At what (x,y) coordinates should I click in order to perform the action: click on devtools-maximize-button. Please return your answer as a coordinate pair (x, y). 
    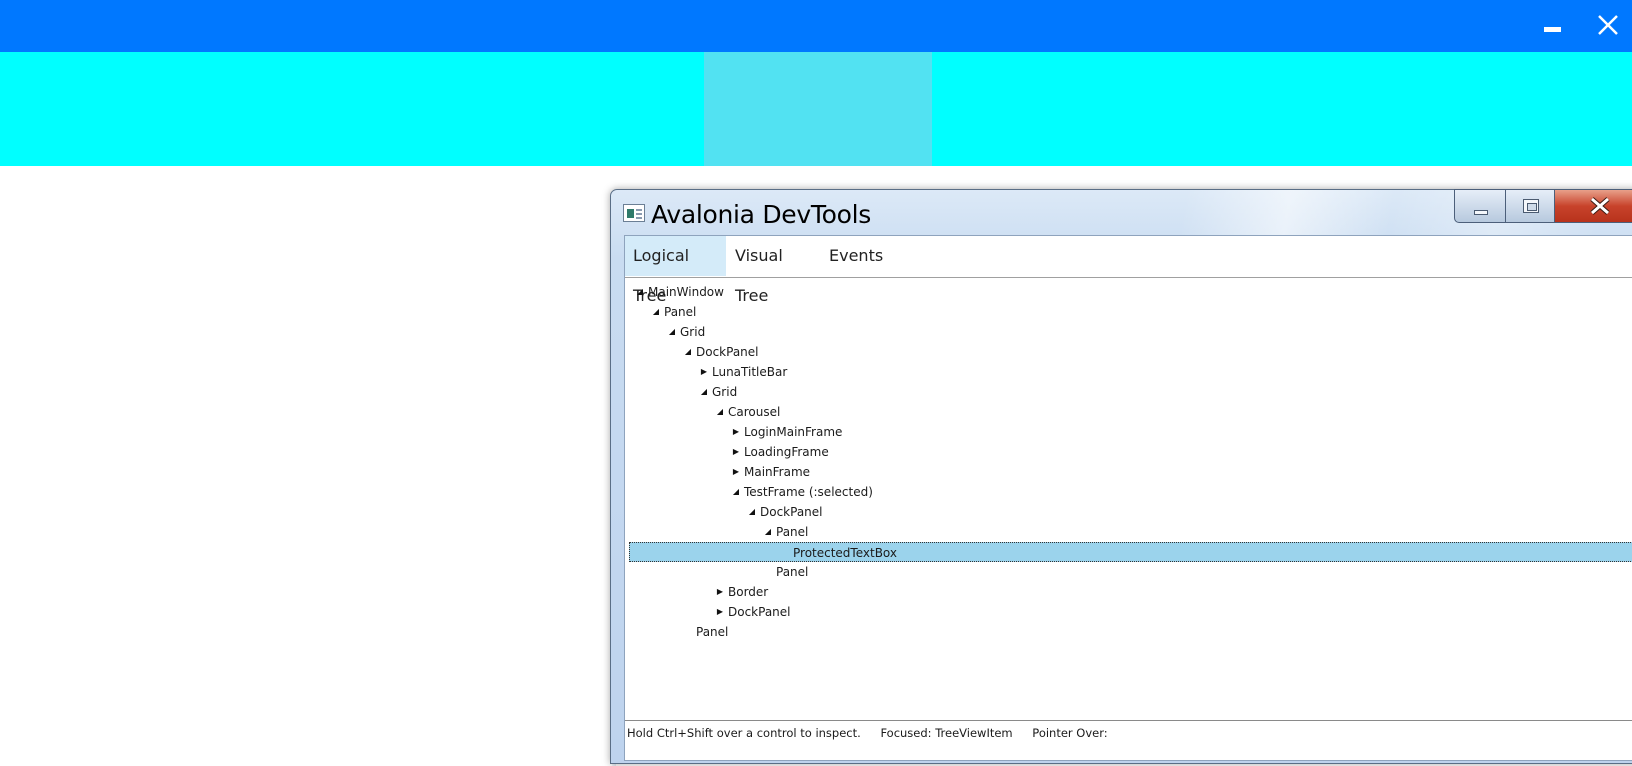
    Looking at the image, I should click on (1530, 206).